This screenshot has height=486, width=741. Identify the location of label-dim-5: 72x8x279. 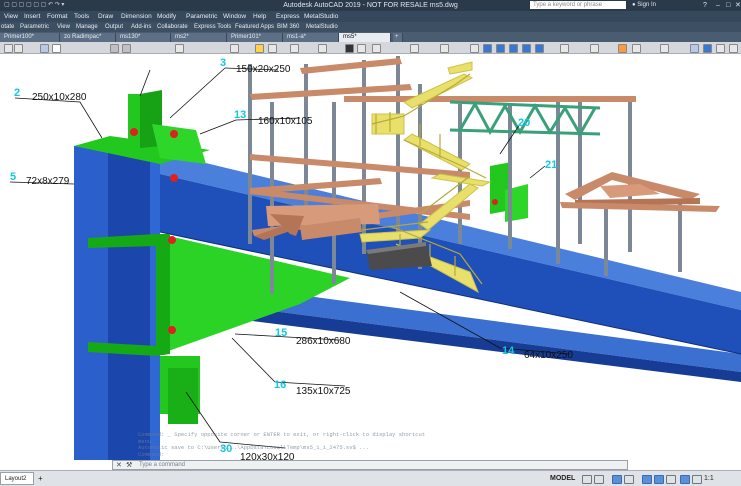
(48, 181).